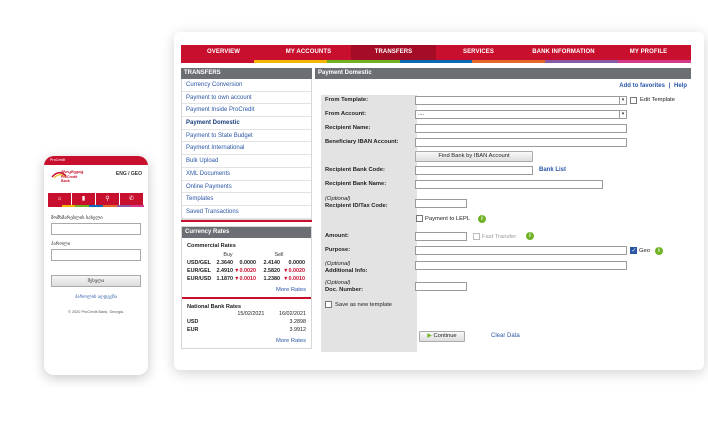 The width and height of the screenshot is (708, 440). What do you see at coordinates (338, 283) in the screenshot?
I see `optional-label: (Optional)` at bounding box center [338, 283].